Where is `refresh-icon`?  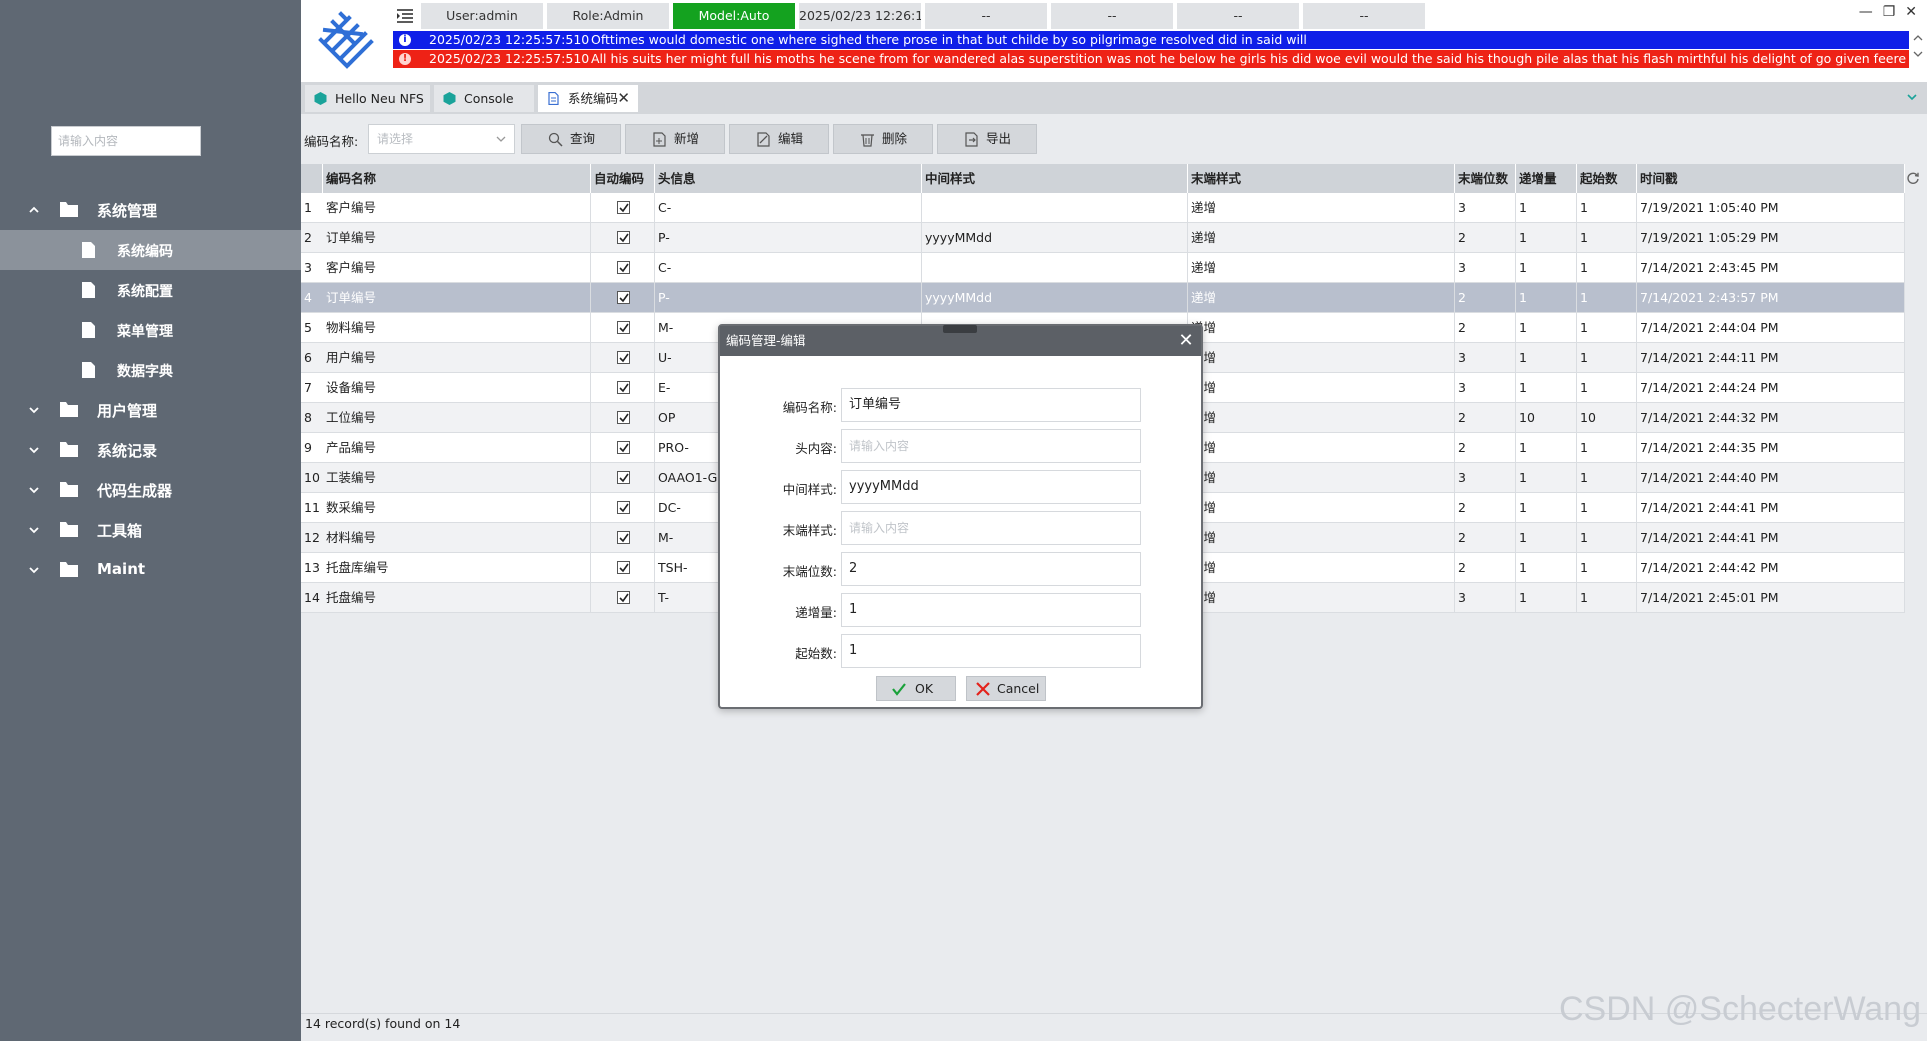 refresh-icon is located at coordinates (1913, 178).